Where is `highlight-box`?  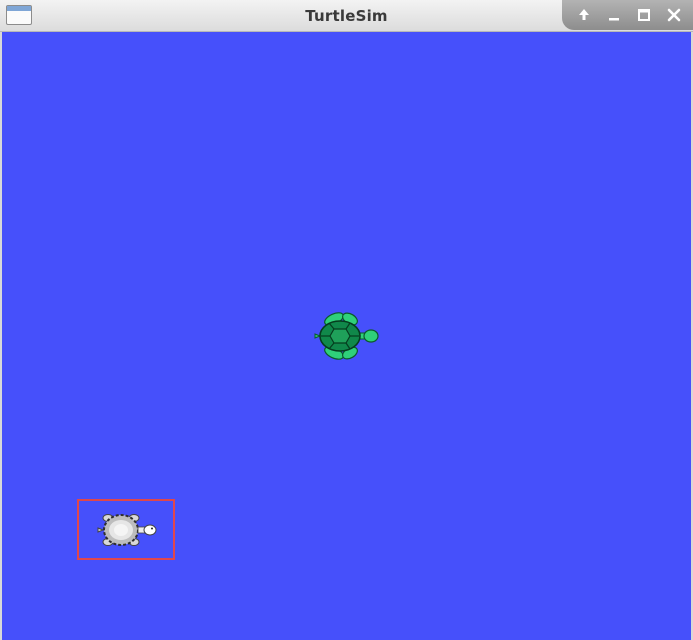 highlight-box is located at coordinates (126, 529).